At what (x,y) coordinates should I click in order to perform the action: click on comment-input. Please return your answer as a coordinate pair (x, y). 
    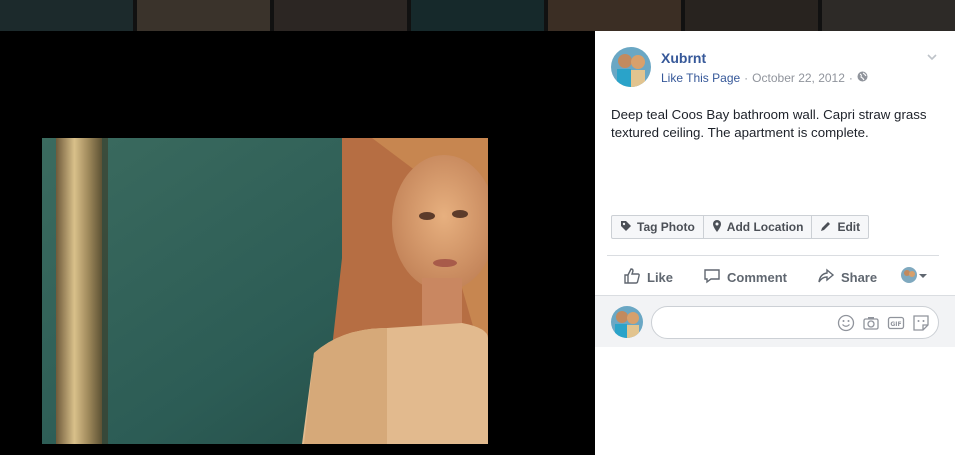
    Looking at the image, I should click on (749, 323).